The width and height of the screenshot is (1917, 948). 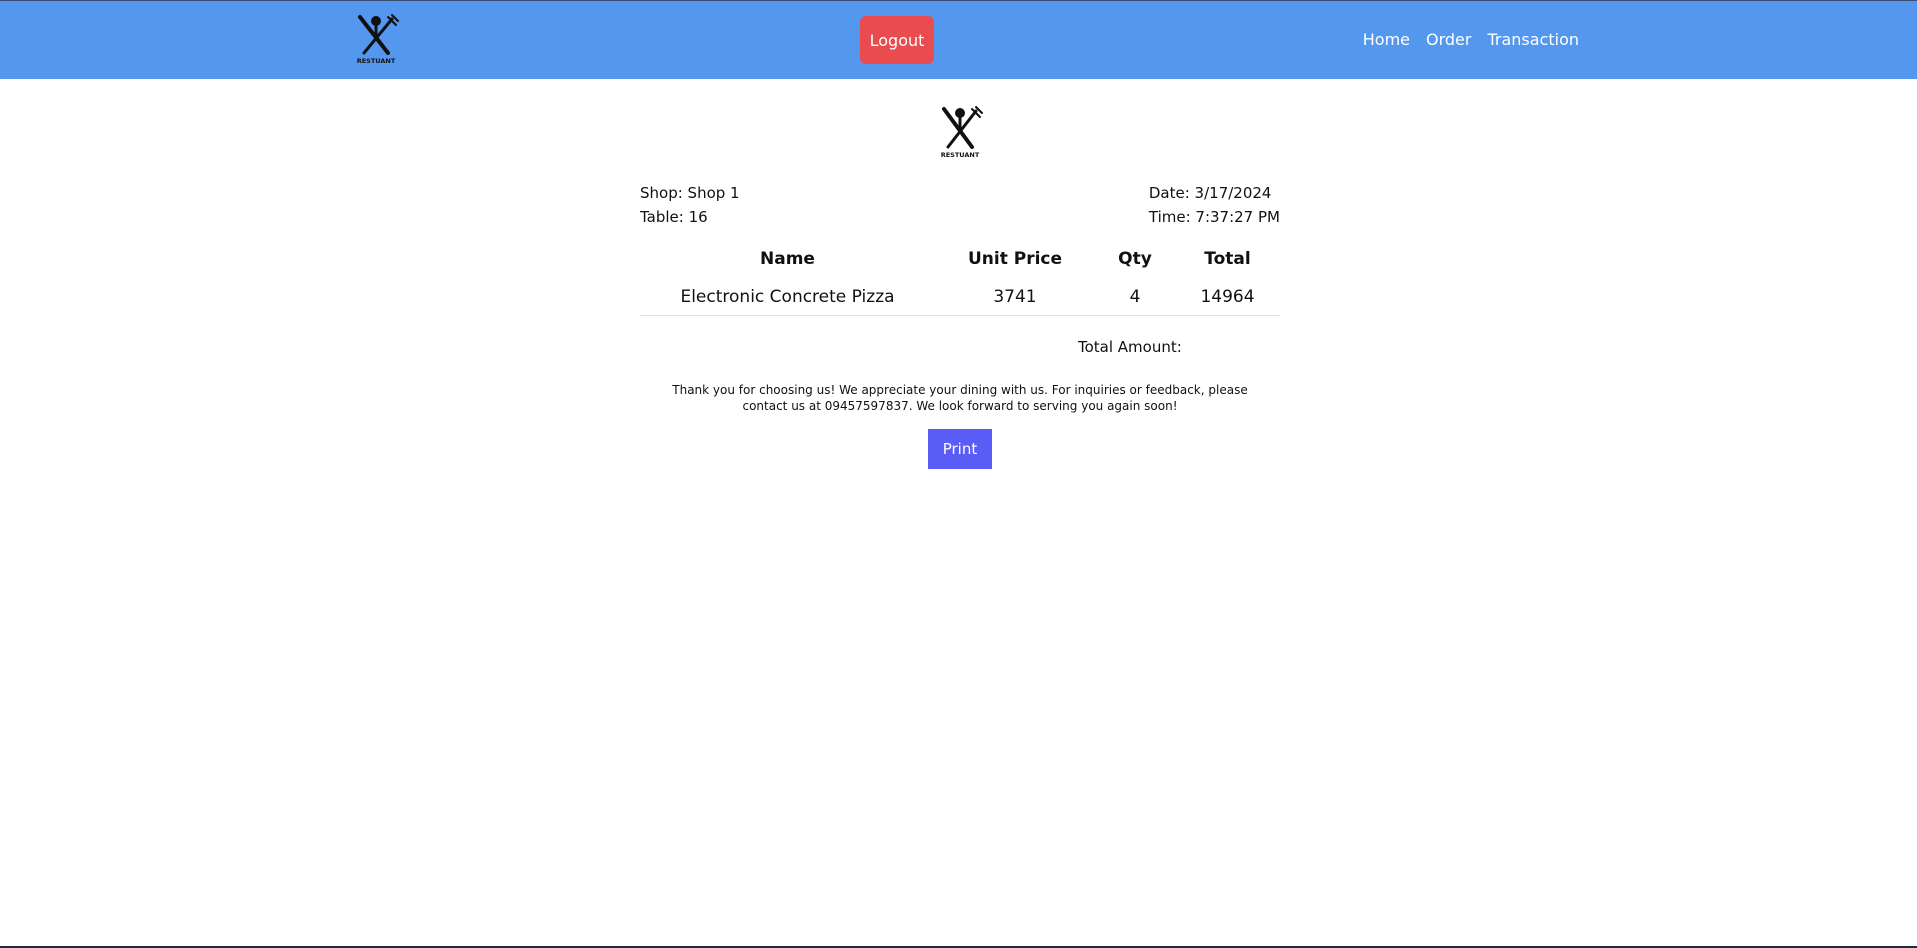 What do you see at coordinates (1386, 39) in the screenshot?
I see `nav-link-home: Home` at bounding box center [1386, 39].